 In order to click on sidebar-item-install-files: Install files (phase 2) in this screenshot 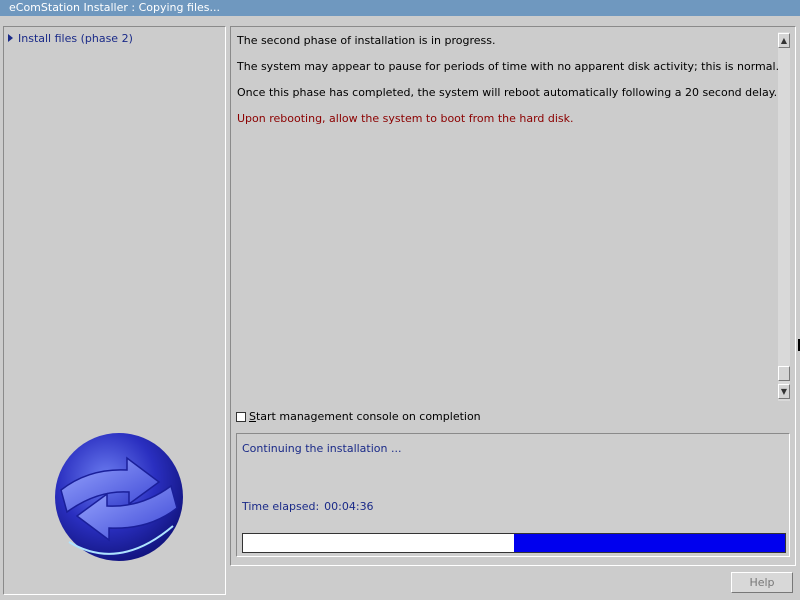, I will do `click(70, 38)`.